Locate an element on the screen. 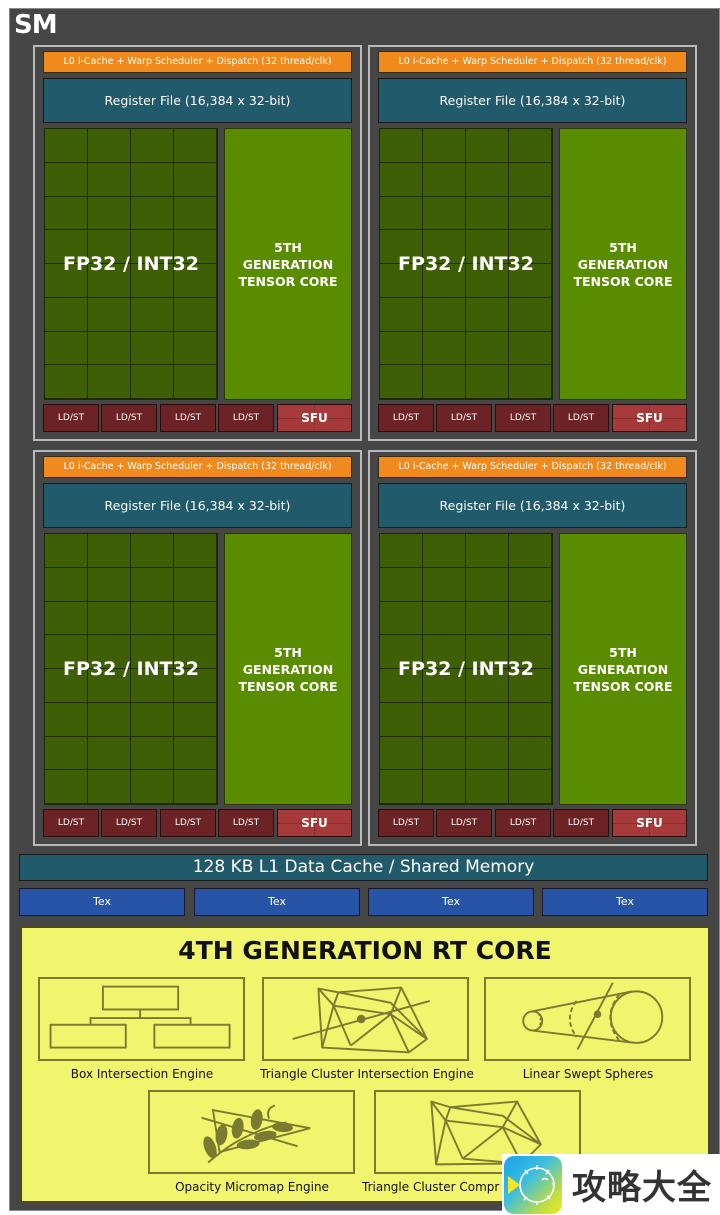 This screenshot has width=720, height=1215. triangle-cluster-intersection-engine is located at coordinates (365, 1019).